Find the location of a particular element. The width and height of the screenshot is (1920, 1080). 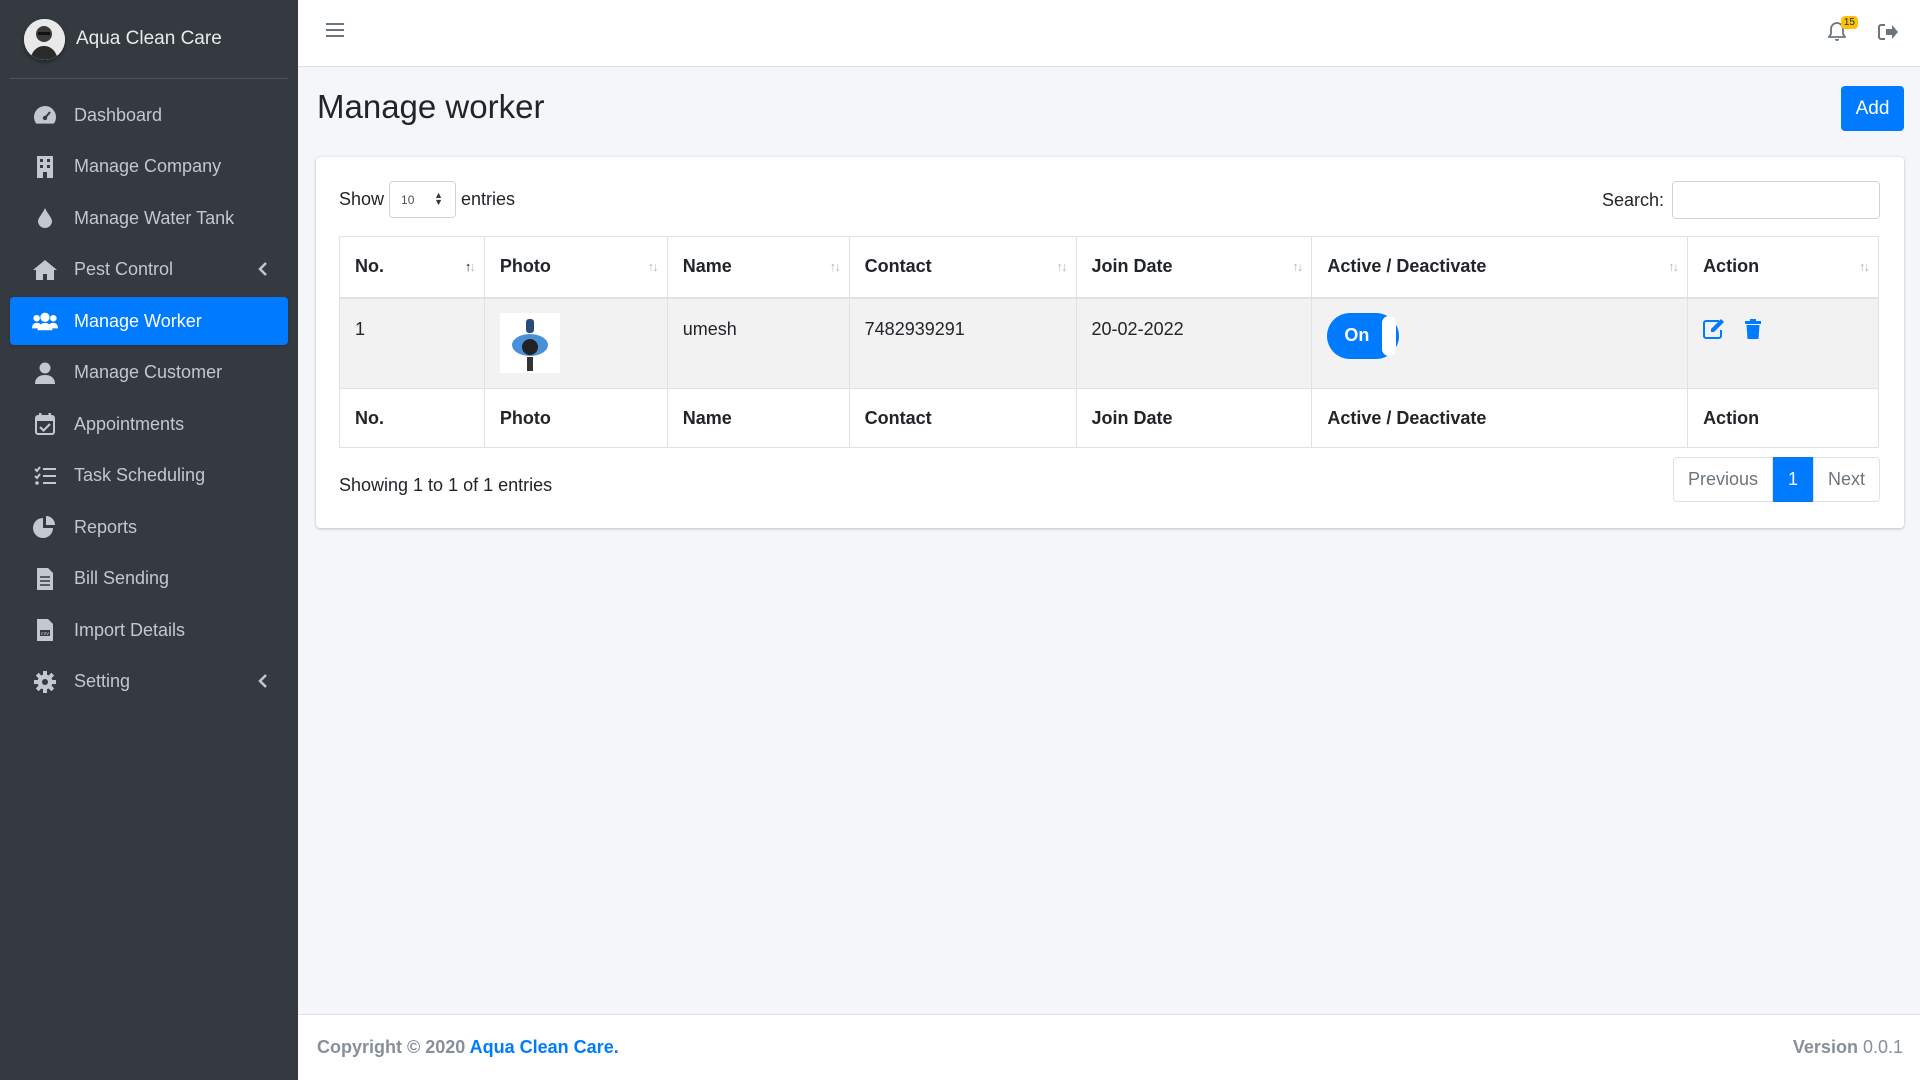

column-header-contact: Contact ↑↓ is located at coordinates (962, 267).